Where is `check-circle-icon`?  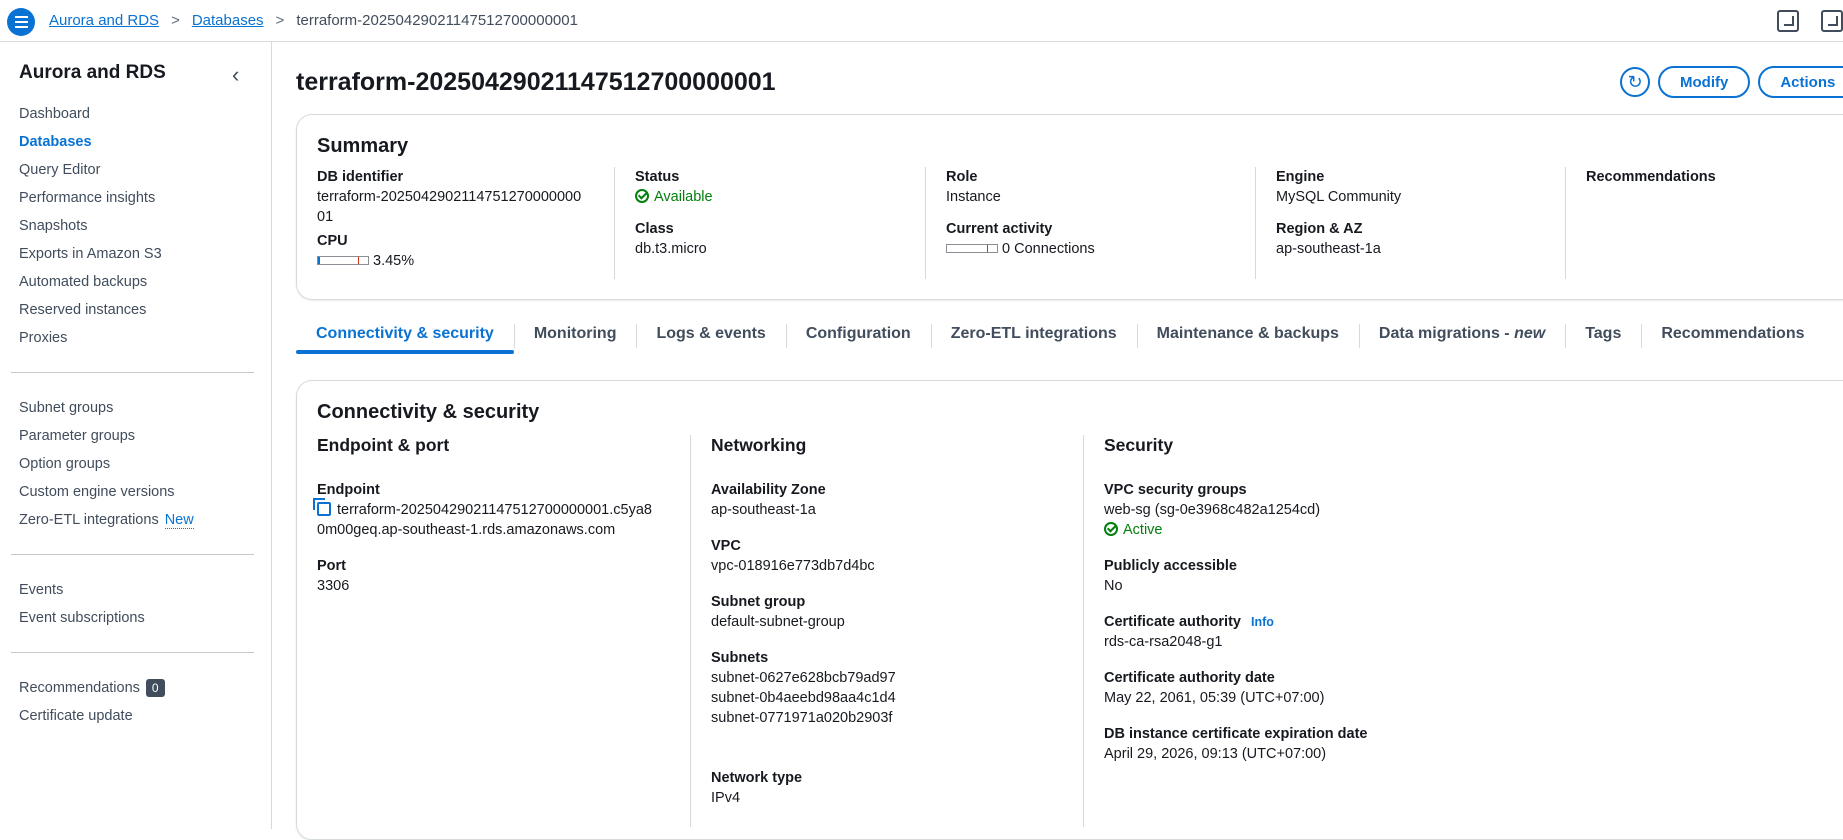 check-circle-icon is located at coordinates (642, 196).